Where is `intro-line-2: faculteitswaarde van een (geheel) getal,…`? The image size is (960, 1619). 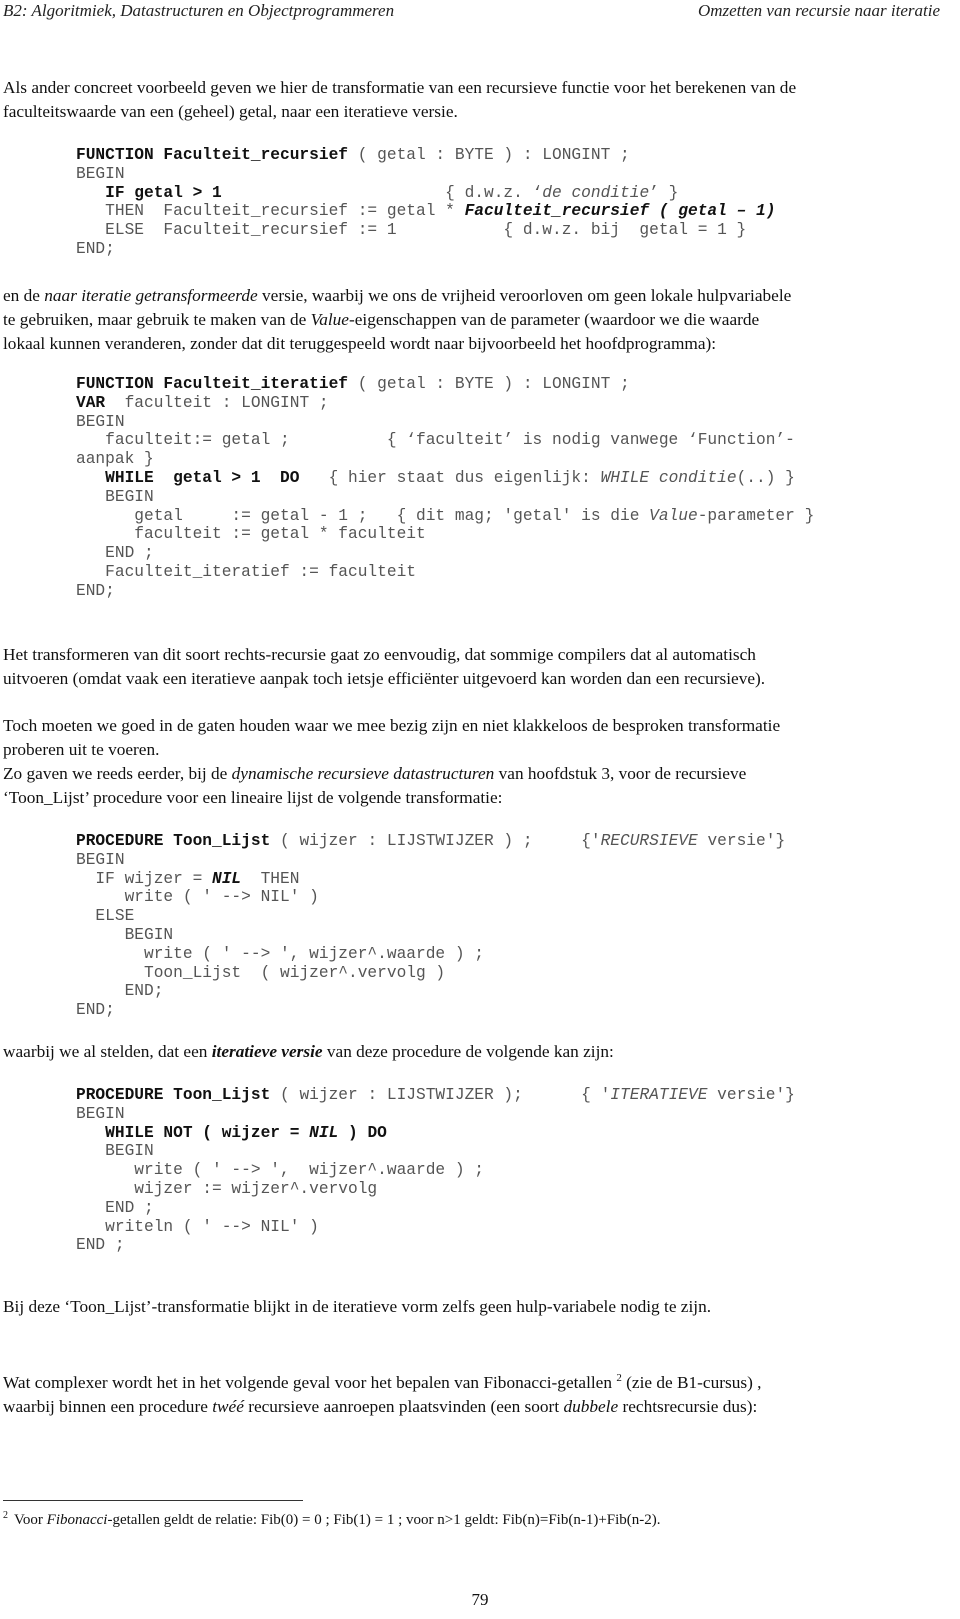
intro-line-2: faculteitswaarde van een (geheel) getal,… is located at coordinates (230, 111).